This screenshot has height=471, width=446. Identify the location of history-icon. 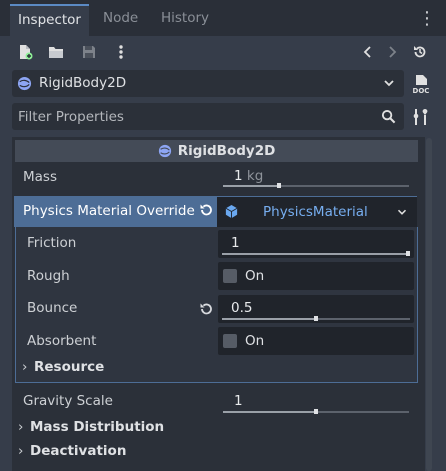
(420, 52).